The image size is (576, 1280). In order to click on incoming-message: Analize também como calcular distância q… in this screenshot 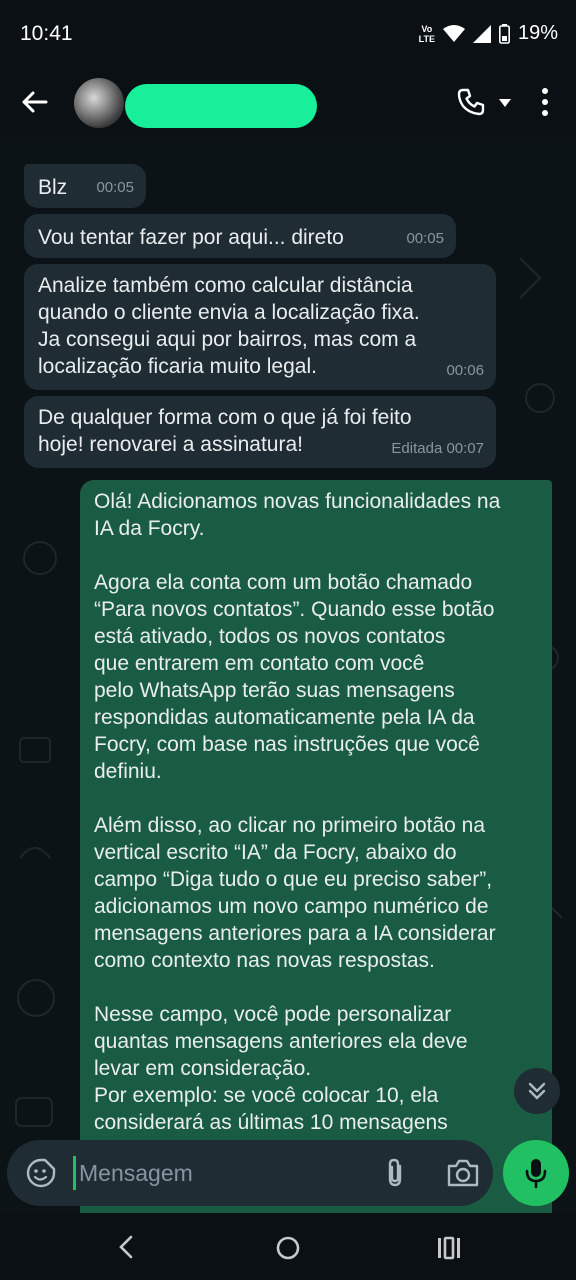, I will do `click(260, 327)`.